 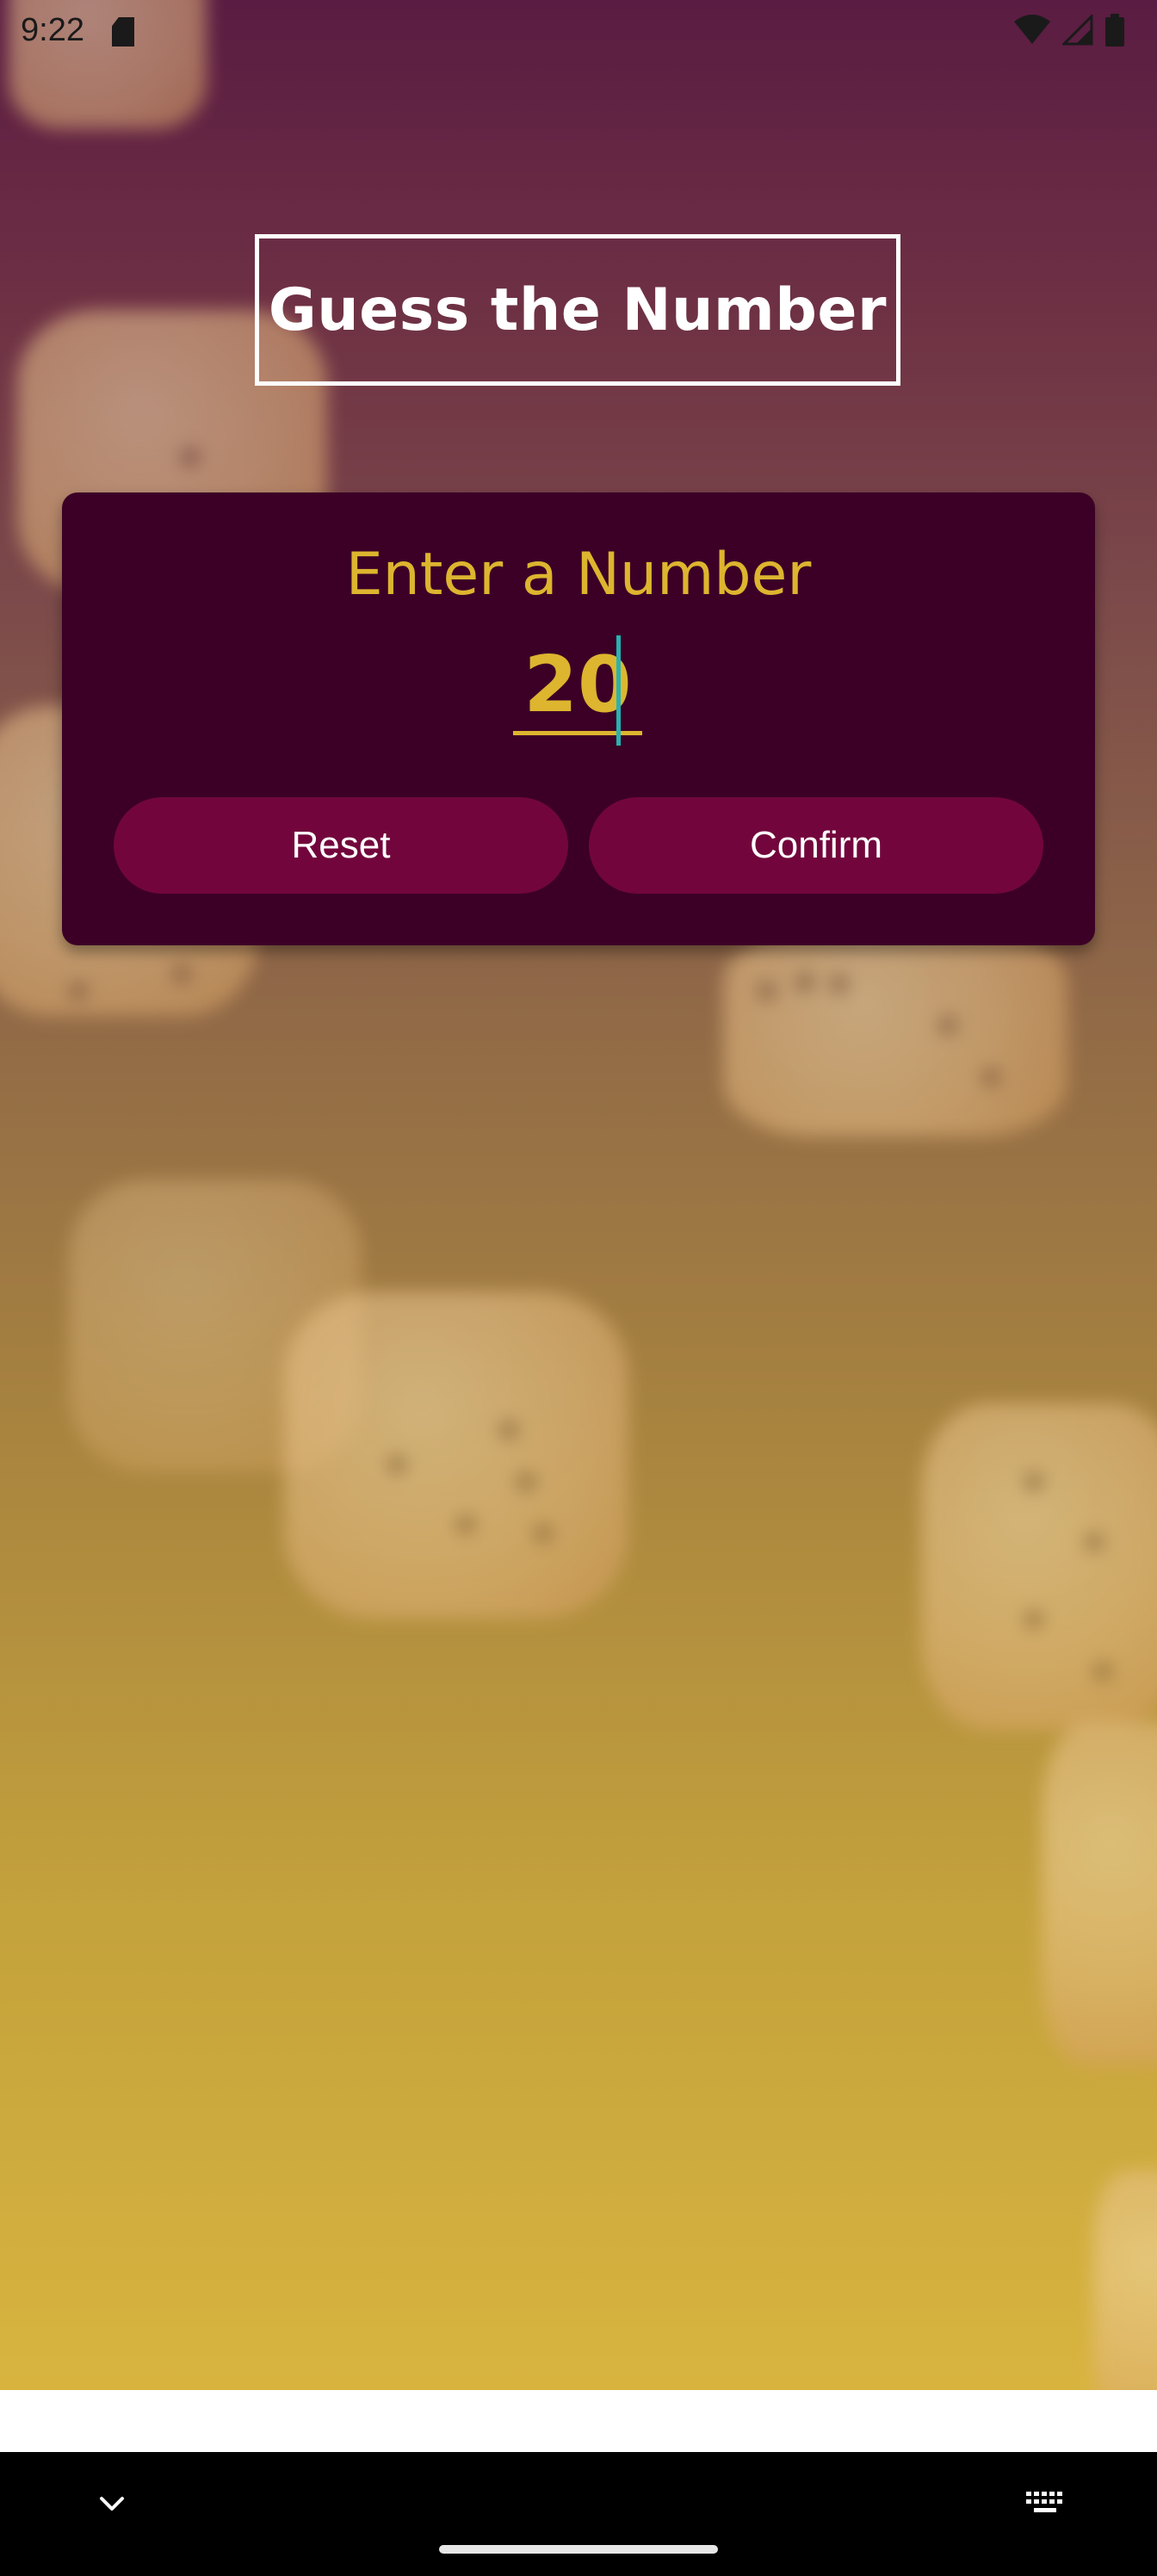 I want to click on page-title: Guess the Number, so click(x=578, y=310).